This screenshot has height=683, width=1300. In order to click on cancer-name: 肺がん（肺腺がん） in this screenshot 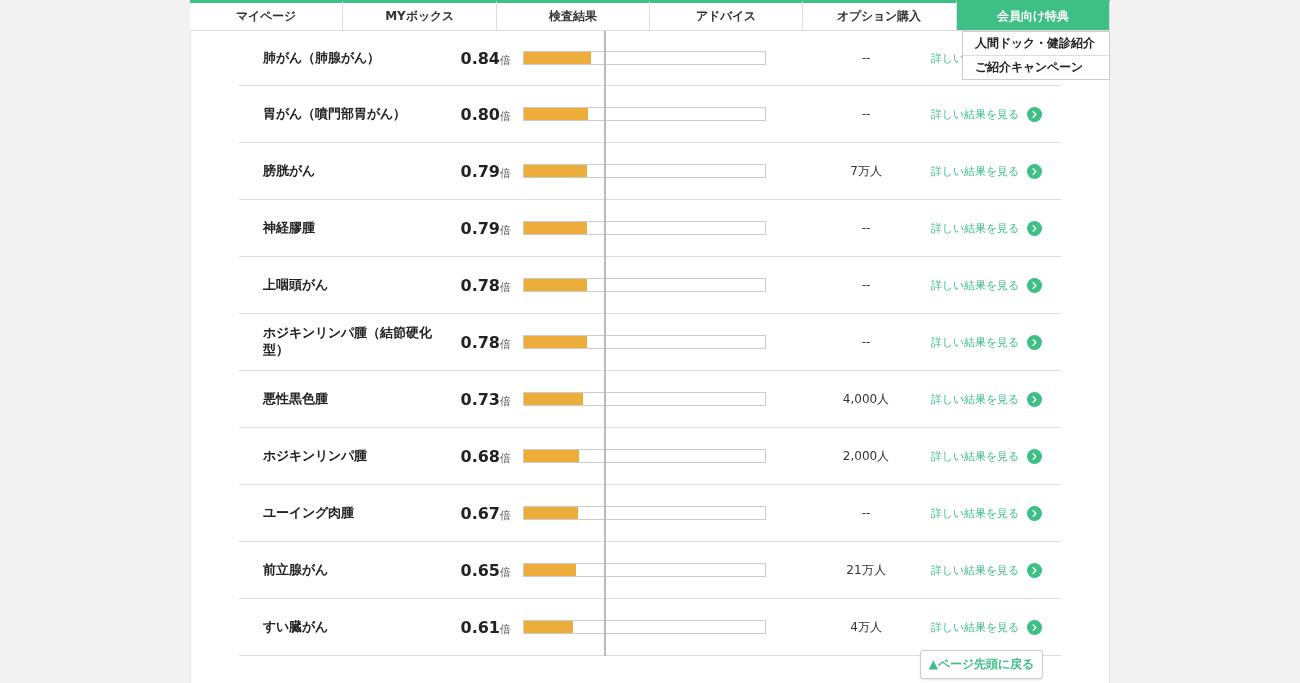, I will do `click(322, 58)`.